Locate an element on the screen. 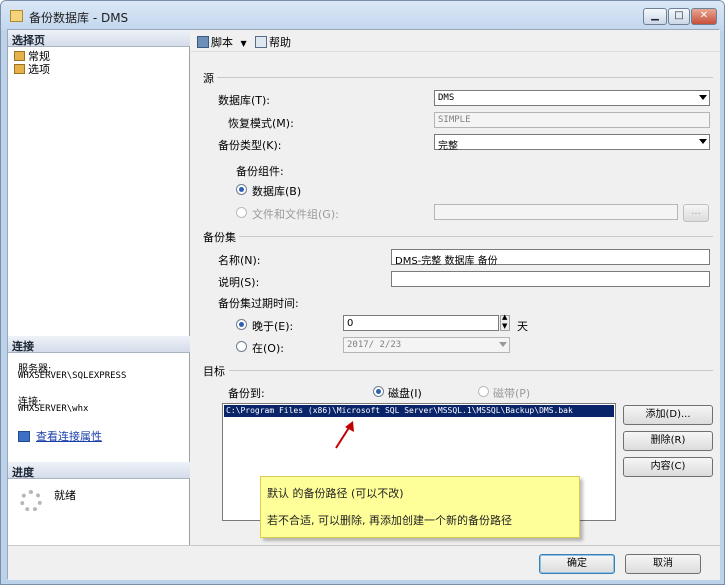  close-button: ✕ is located at coordinates (704, 16).